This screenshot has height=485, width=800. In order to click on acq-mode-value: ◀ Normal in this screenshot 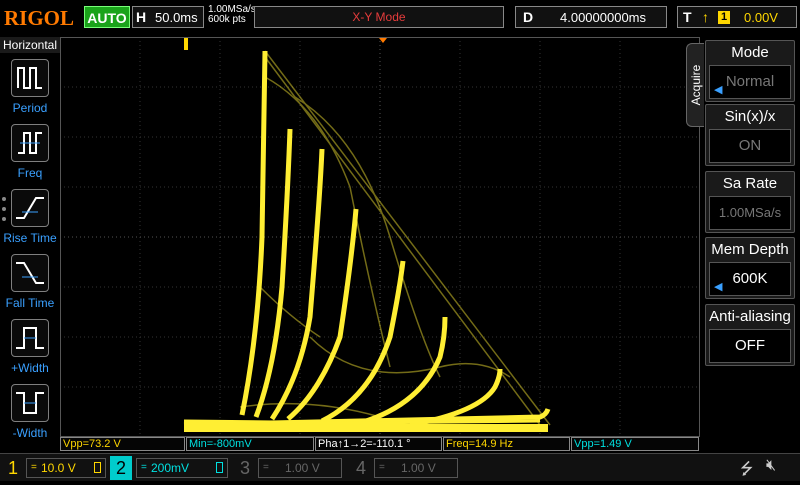, I will do `click(750, 82)`.